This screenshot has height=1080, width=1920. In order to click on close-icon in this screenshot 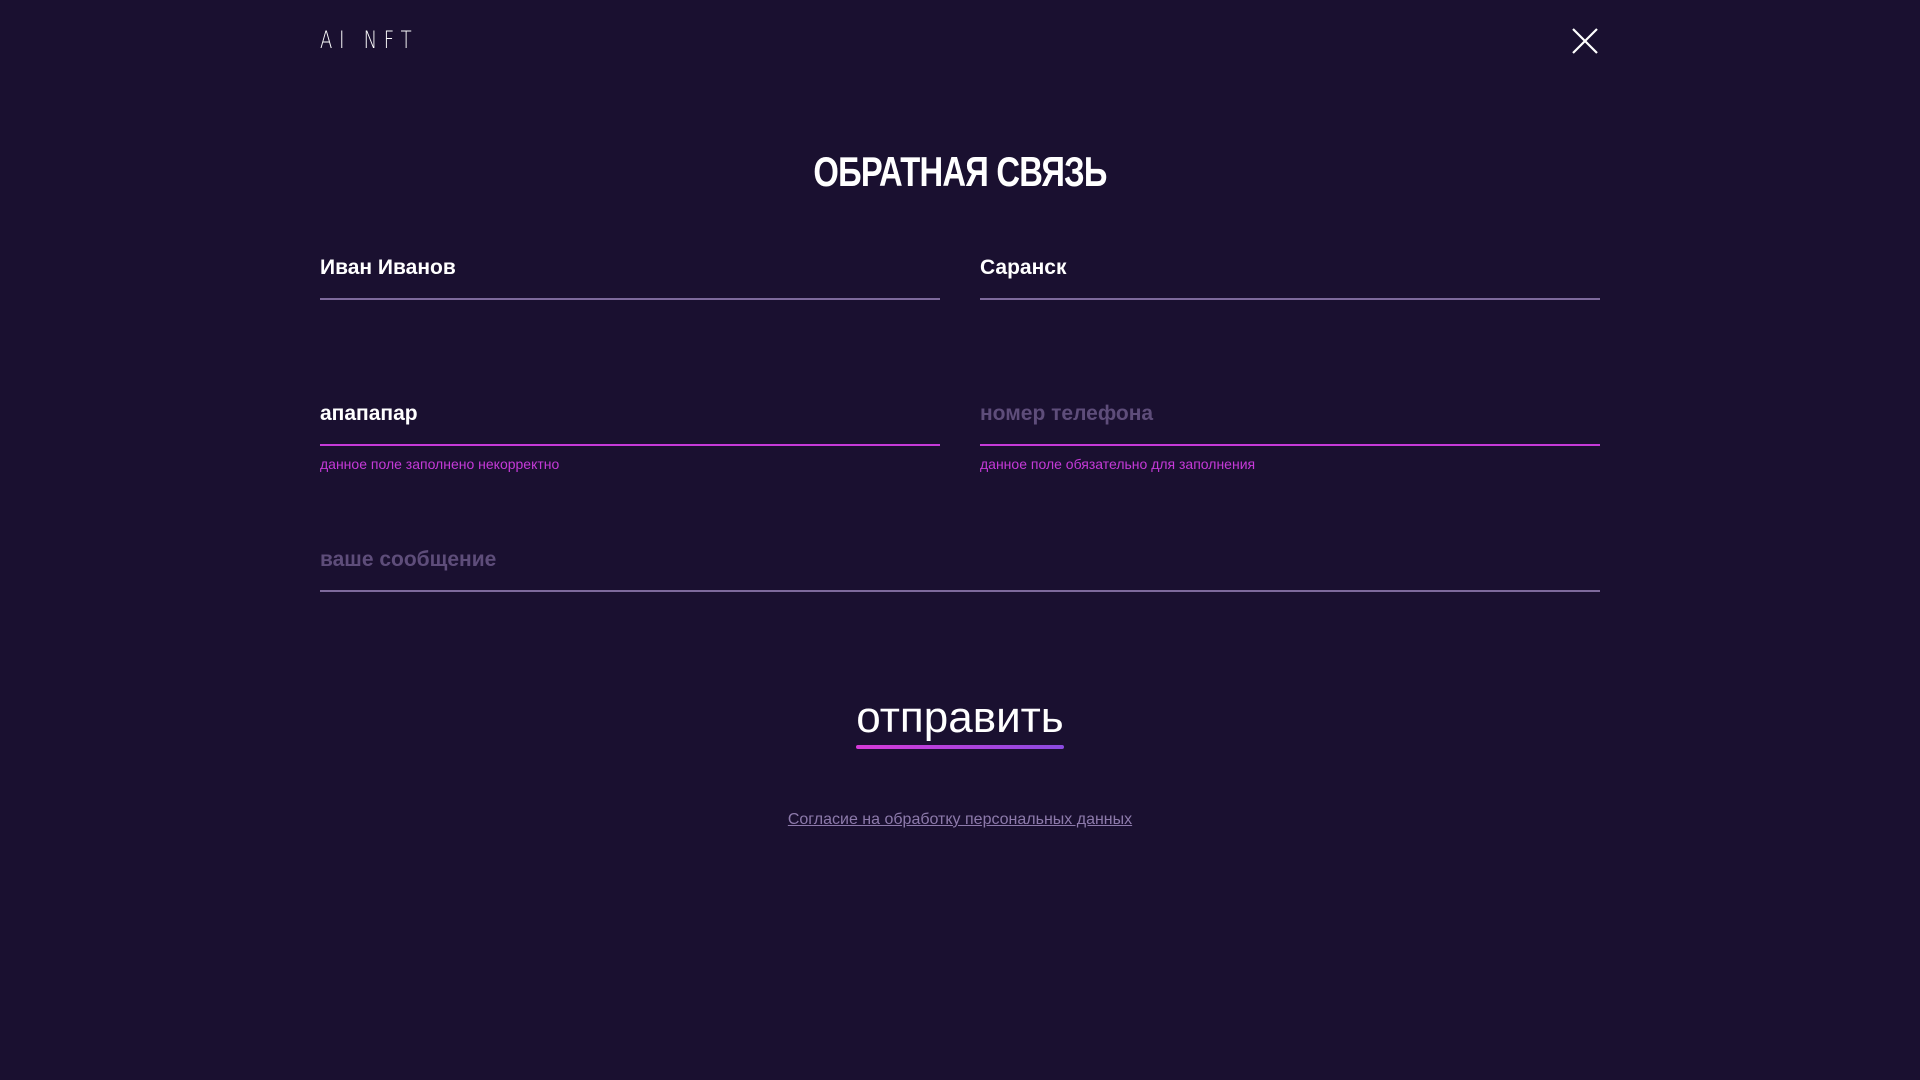, I will do `click(1585, 41)`.